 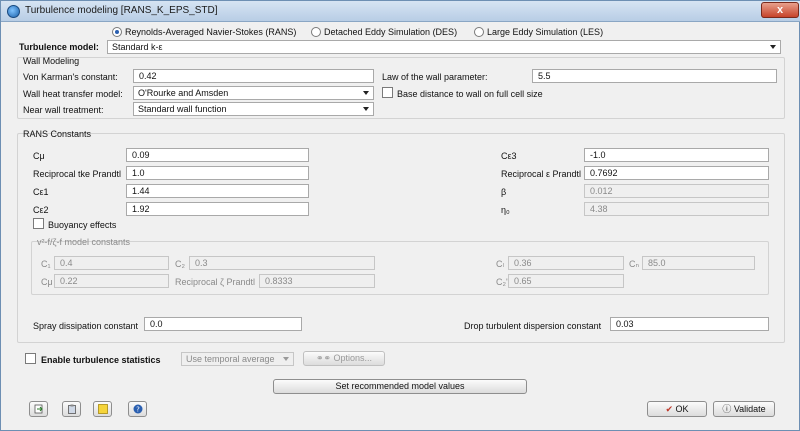 What do you see at coordinates (282, 263) in the screenshot?
I see `v2f-c2-input: 0.3` at bounding box center [282, 263].